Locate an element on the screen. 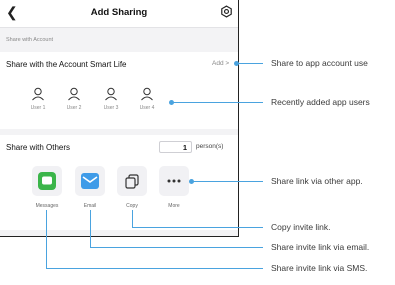 The width and height of the screenshot is (395, 285). user-label: User 1 is located at coordinates (38, 108).